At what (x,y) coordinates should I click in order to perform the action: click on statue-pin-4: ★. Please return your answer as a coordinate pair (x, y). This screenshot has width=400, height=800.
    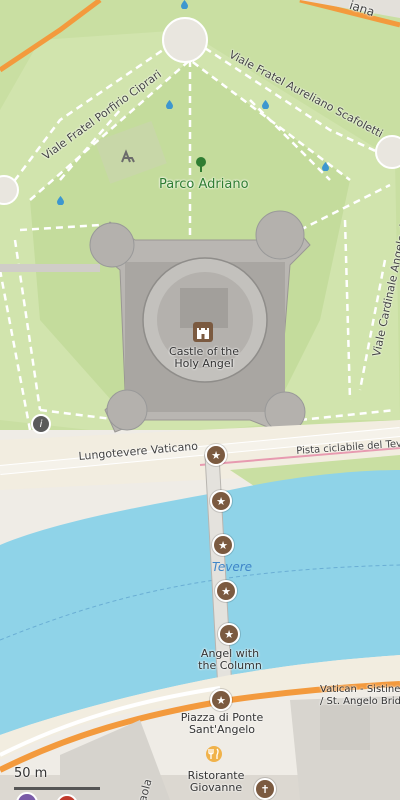
    Looking at the image, I should click on (226, 591).